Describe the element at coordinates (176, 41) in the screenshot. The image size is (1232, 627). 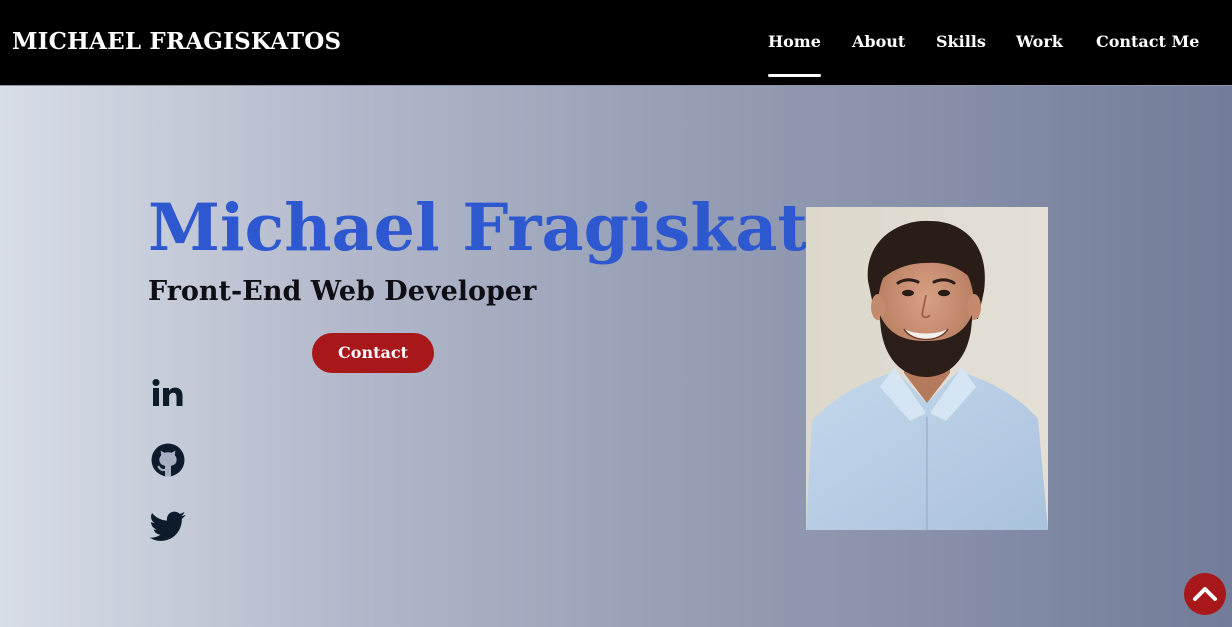
I see `brand-logo: MICHAEL FRAGISKATOS` at that location.